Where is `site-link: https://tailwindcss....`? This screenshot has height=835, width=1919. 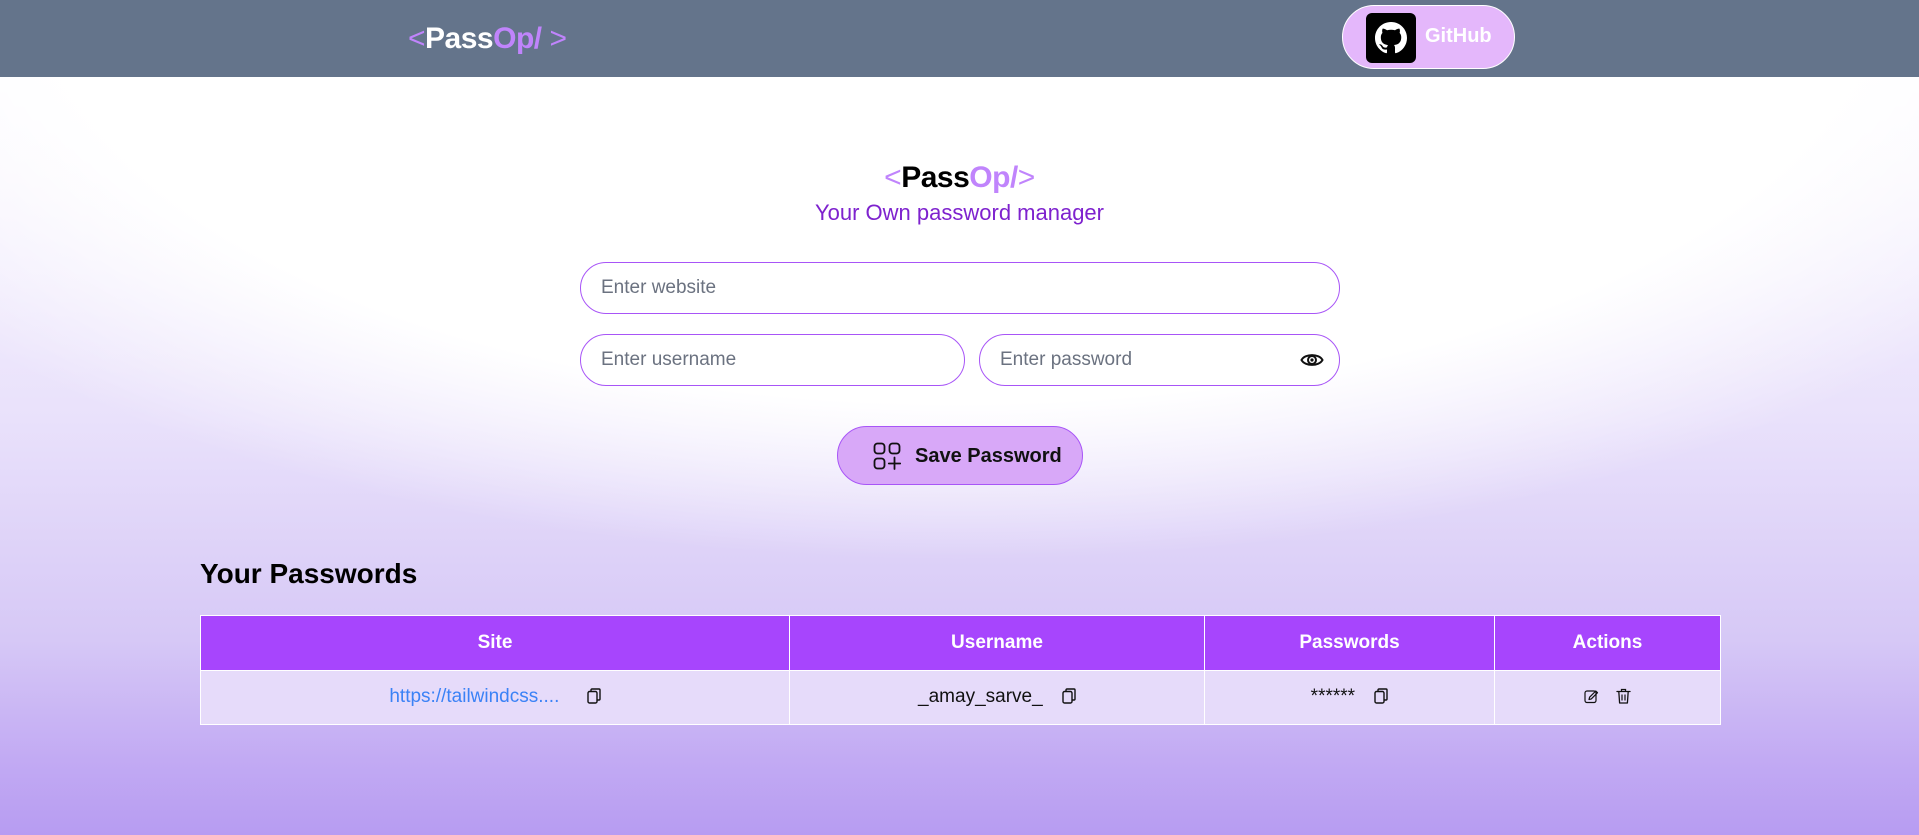 site-link: https://tailwindcss.... is located at coordinates (474, 696).